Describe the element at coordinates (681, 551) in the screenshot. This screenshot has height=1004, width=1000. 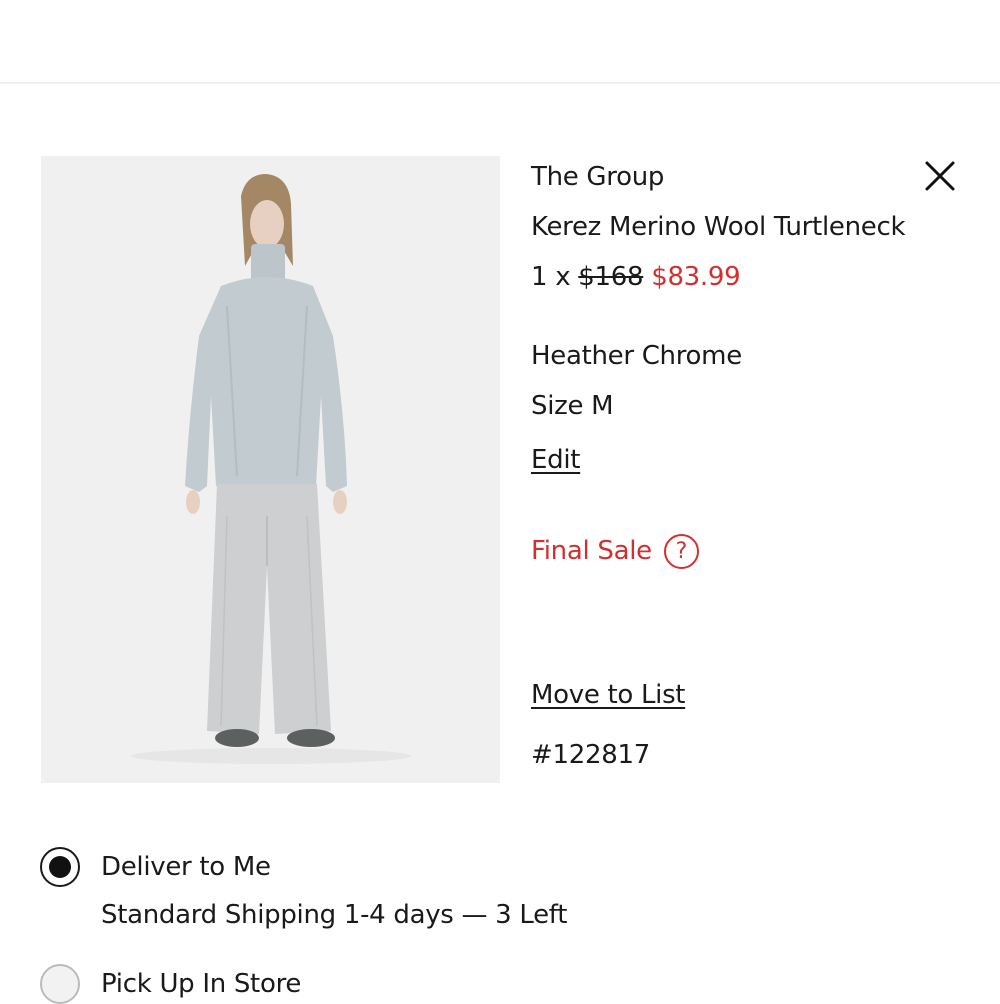
I see `help-circle-icon: ?` at that location.